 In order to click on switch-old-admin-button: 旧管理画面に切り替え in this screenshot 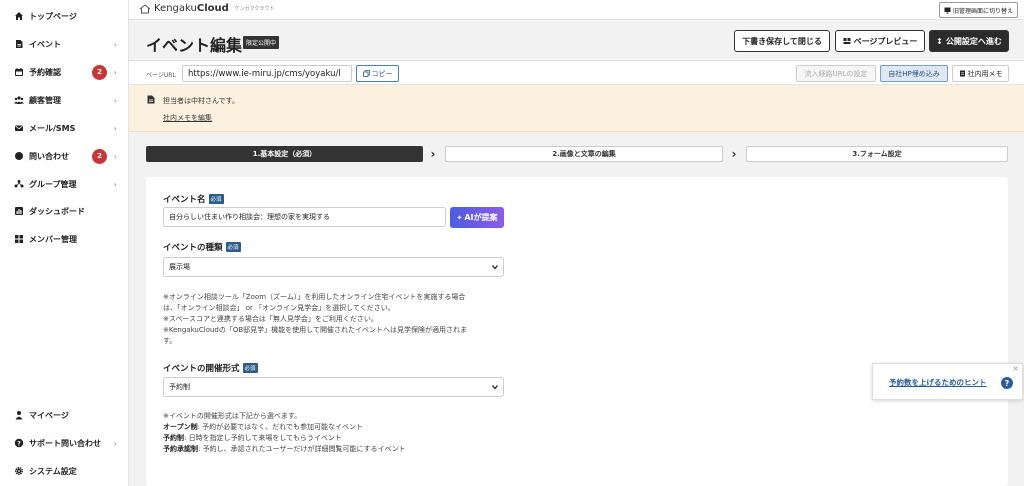, I will do `click(978, 10)`.